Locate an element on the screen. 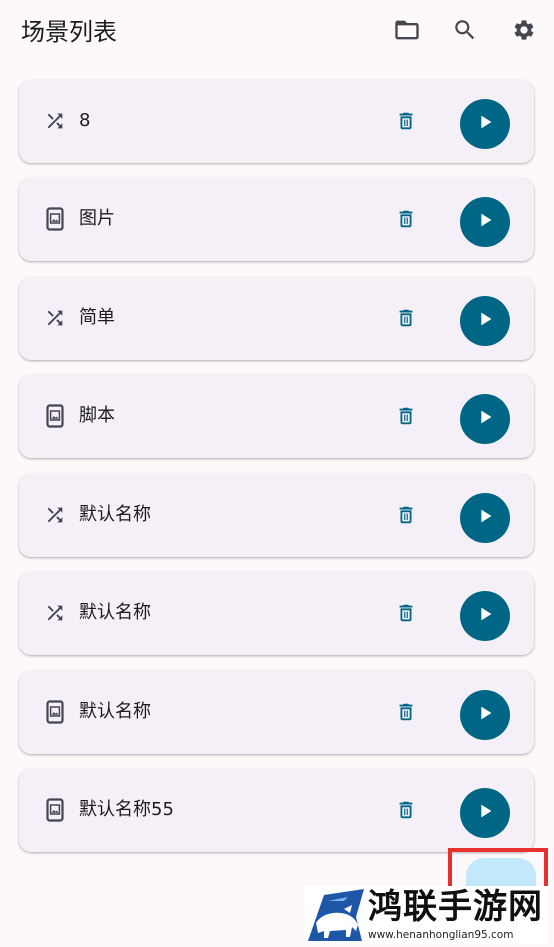  open-folder-button is located at coordinates (407, 32).